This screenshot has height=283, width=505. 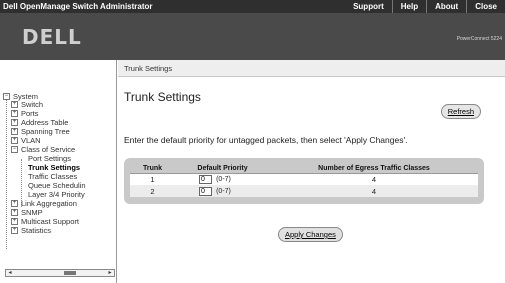 I want to click on tree-item-spanning-tree: + Spanning Tree, so click(x=40, y=131).